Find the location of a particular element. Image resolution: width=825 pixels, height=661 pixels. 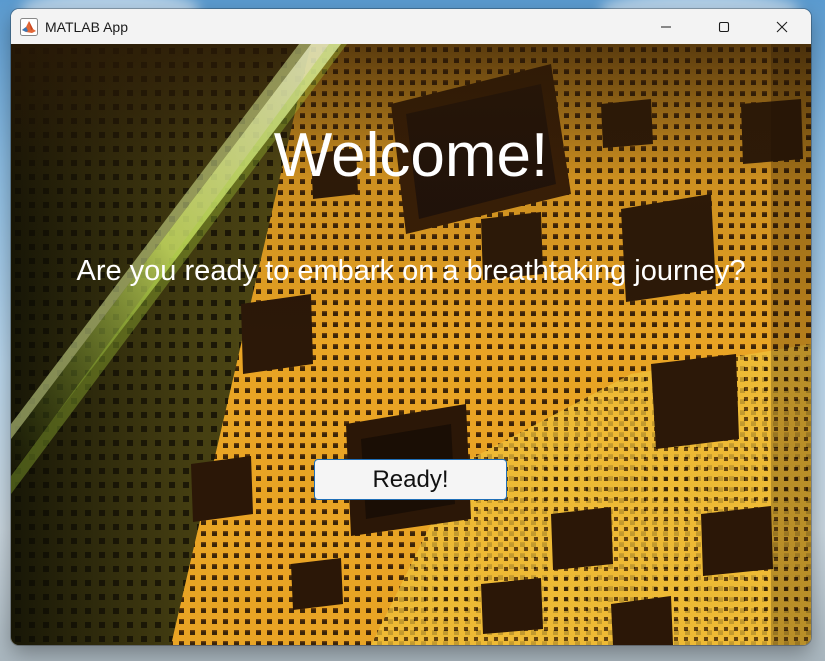

maximize-icon is located at coordinates (724, 26).